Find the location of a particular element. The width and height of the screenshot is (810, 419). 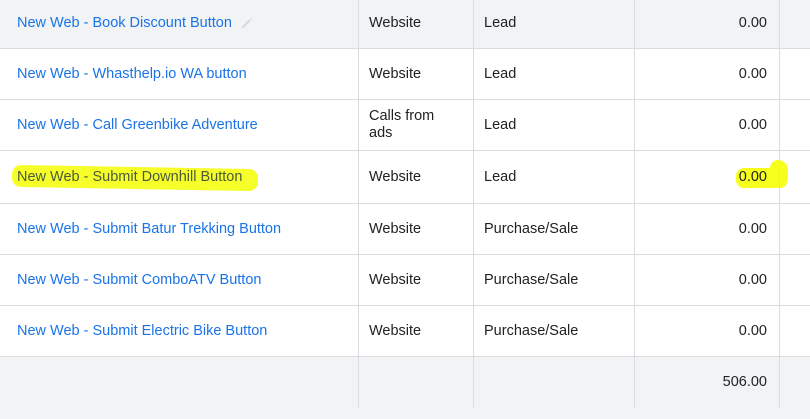

conversion-name-cell: New Web - Whasthelp.io WA button is located at coordinates (179, 74).